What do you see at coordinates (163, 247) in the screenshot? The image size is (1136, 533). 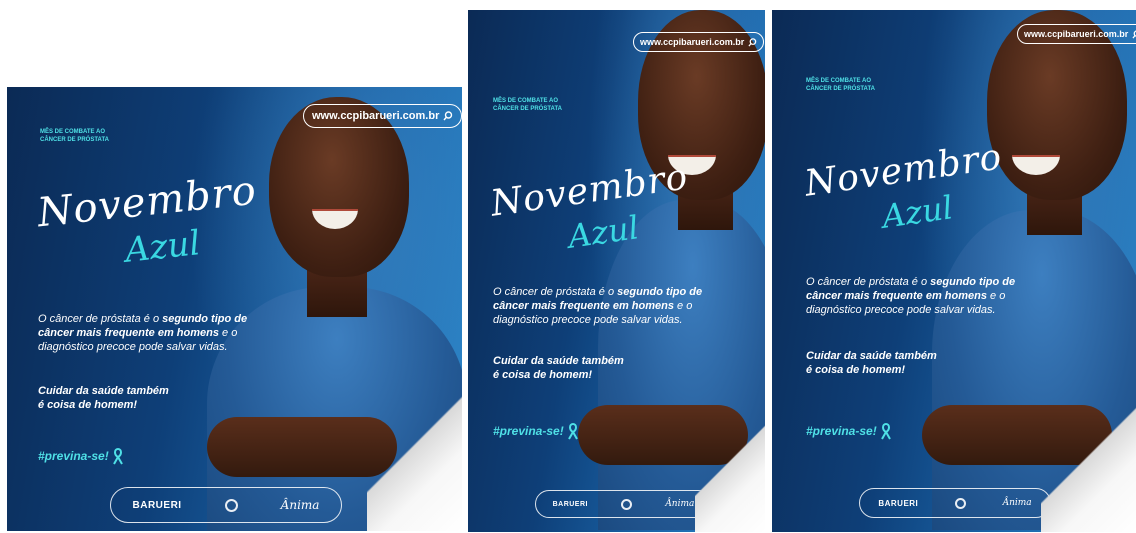 I see `campaign-title-line-2: Azul` at bounding box center [163, 247].